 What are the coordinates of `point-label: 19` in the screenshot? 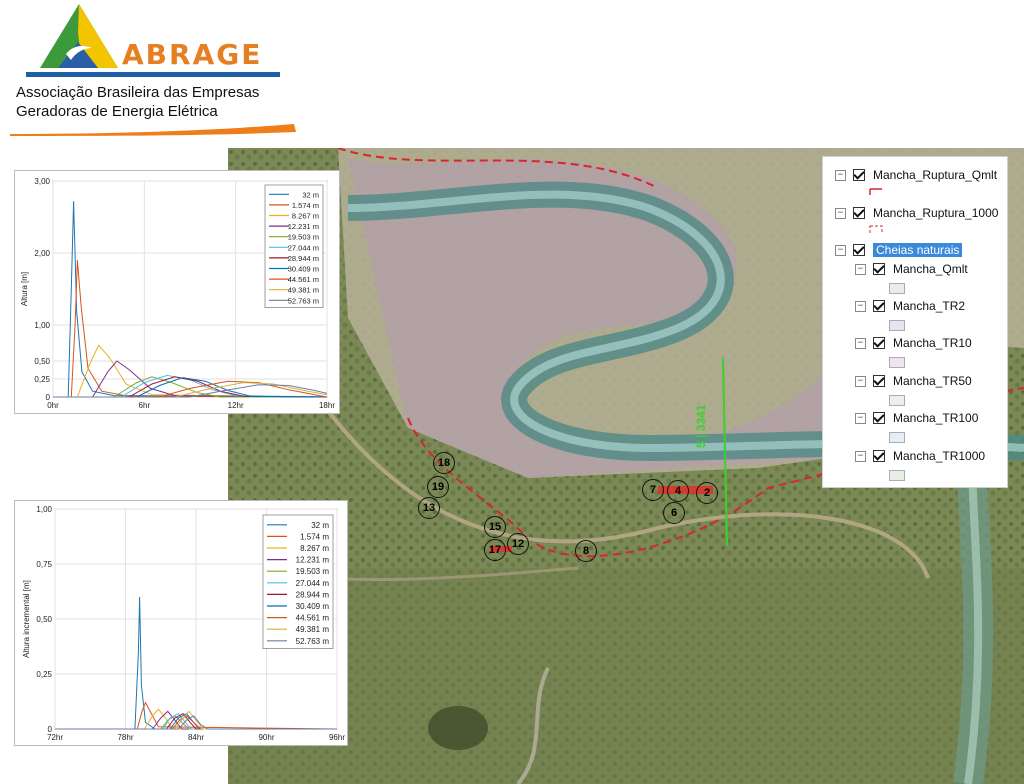 It's located at (438, 487).